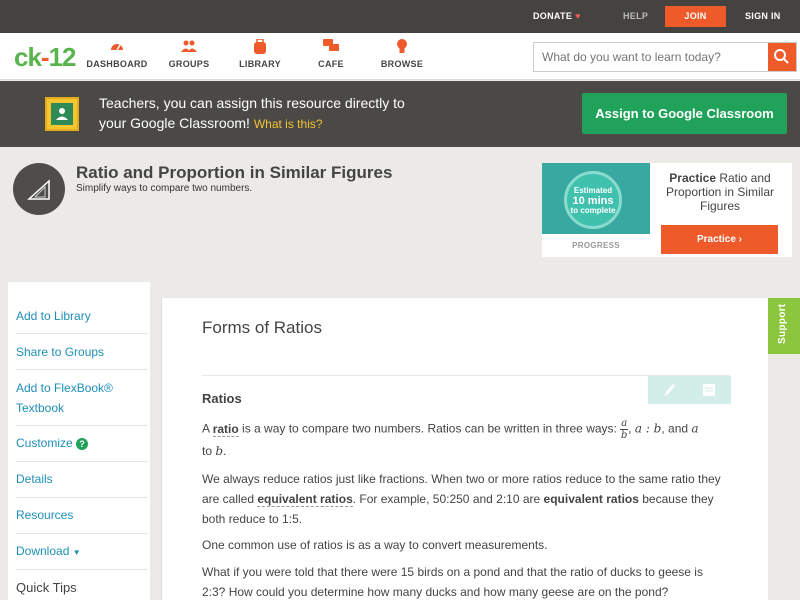 Image resolution: width=800 pixels, height=600 pixels. I want to click on top-bar: DONATE ♥ HELP JOIN SIGN IN, so click(400, 16).